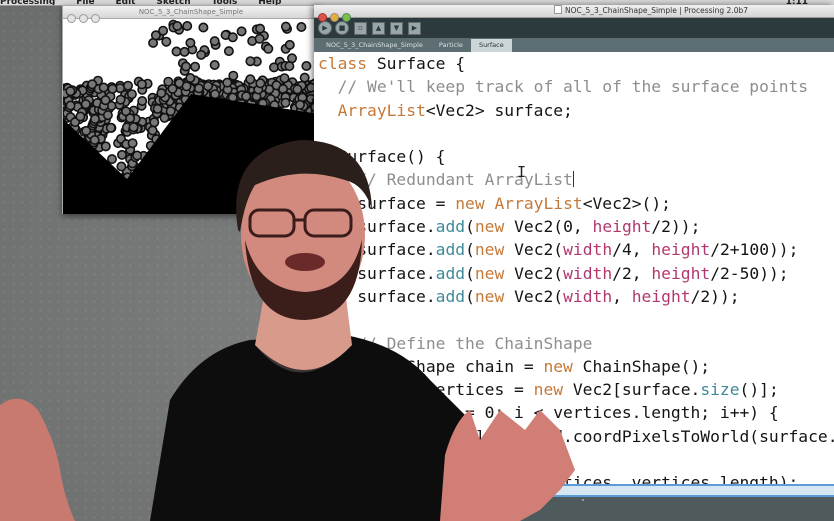  Describe the element at coordinates (414, 28) in the screenshot. I see `export-button: ▶` at that location.